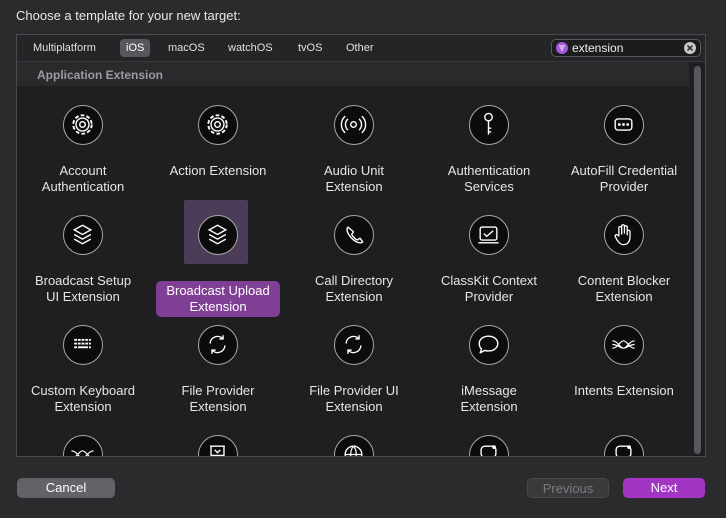  Describe the element at coordinates (489, 178) in the screenshot. I see `template-label: Authentication Services` at that location.